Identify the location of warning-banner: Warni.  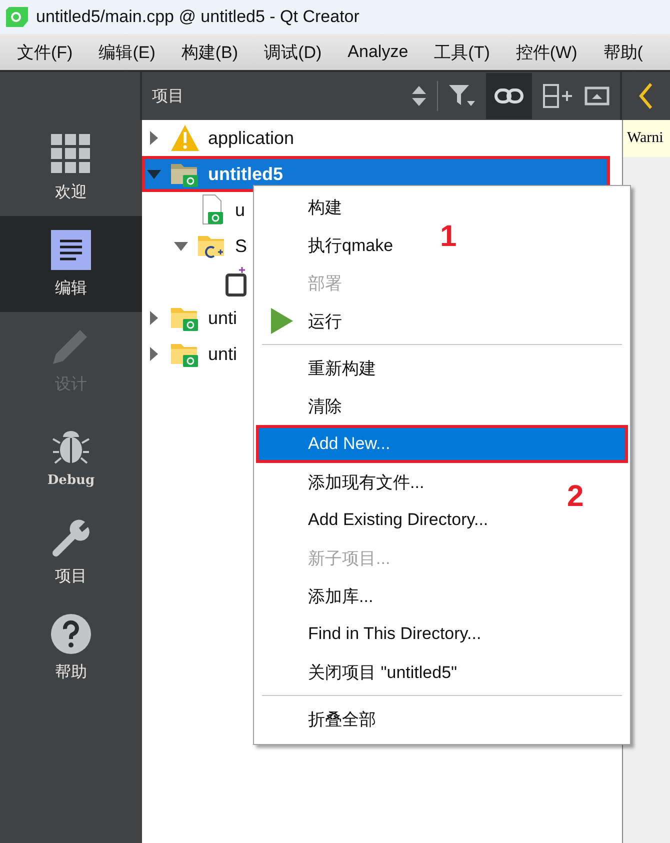
(646, 138).